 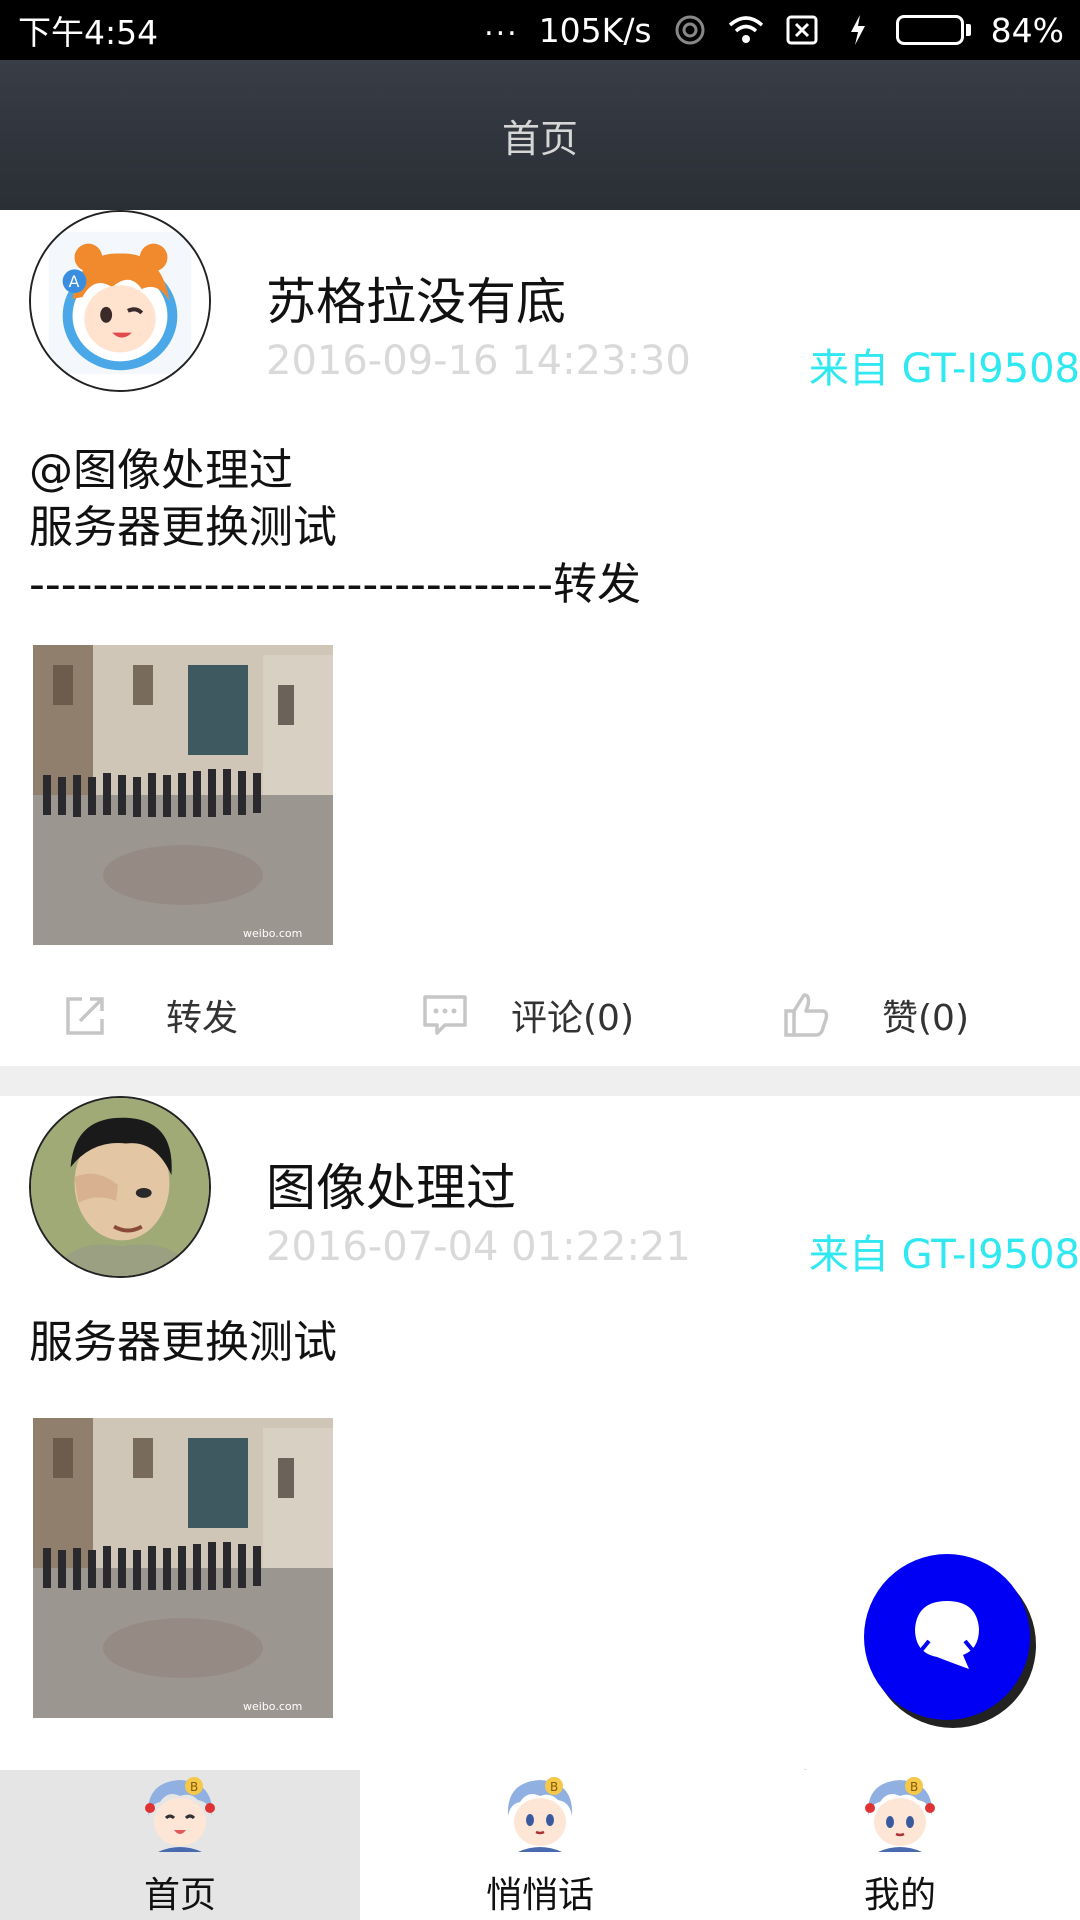 I want to click on title-bar: 首页, so click(x=540, y=135).